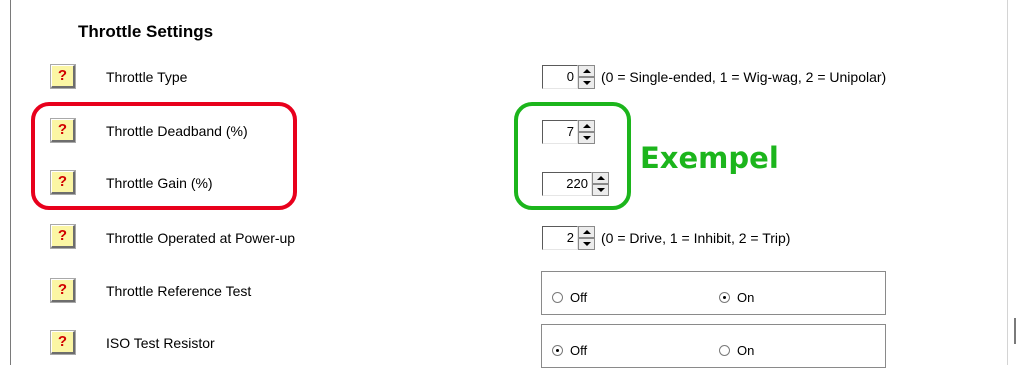 This screenshot has width=1024, height=368. I want to click on throttle-powerup-up-arrow-icon, so click(586, 232).